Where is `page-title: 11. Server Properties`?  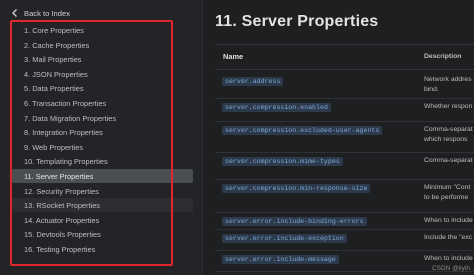 page-title: 11. Server Properties is located at coordinates (297, 21).